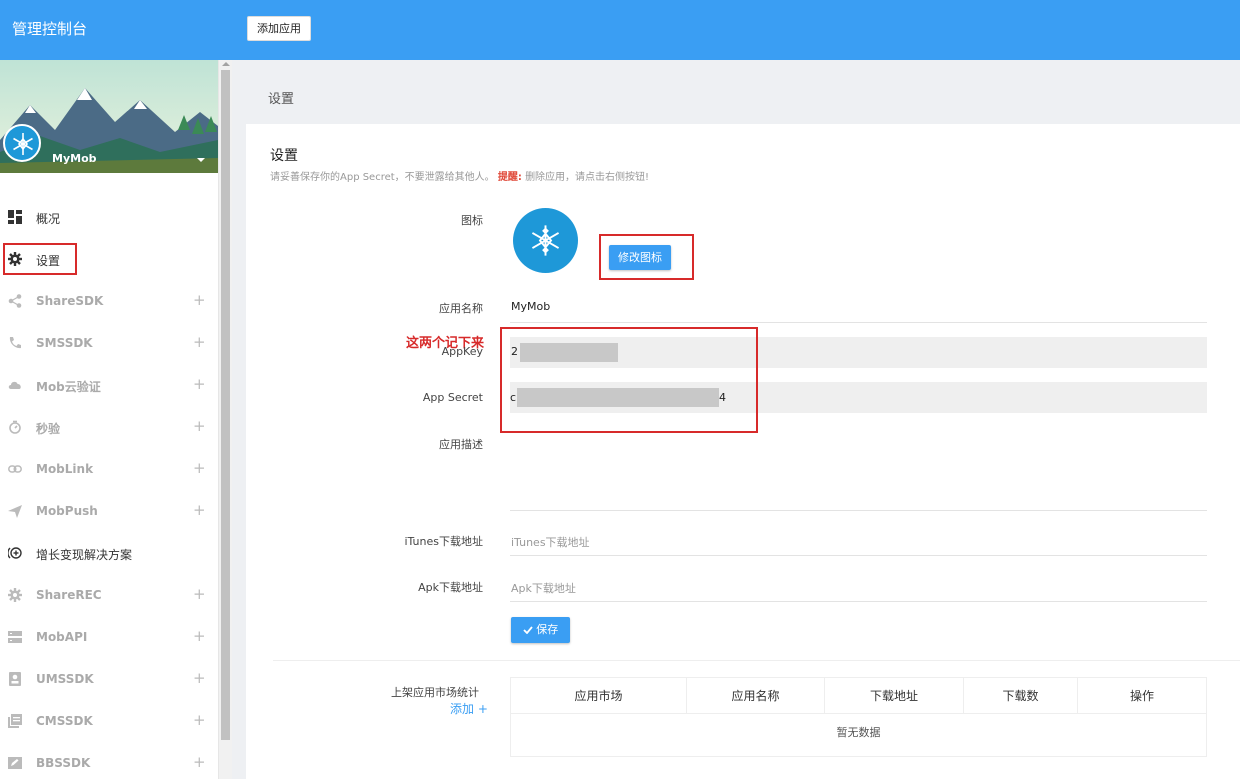  Describe the element at coordinates (109, 721) in the screenshot. I see `sidebar-item-cmssdk: CMSSDK +` at that location.